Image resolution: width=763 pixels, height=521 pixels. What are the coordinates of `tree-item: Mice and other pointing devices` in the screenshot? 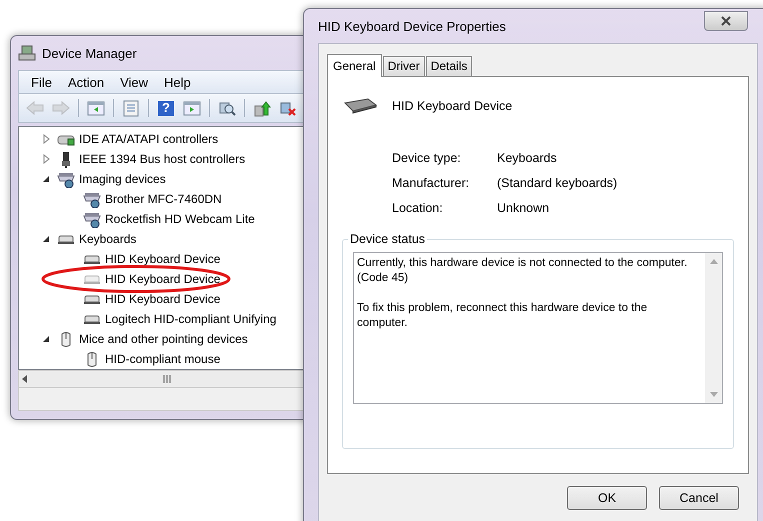 It's located at (163, 339).